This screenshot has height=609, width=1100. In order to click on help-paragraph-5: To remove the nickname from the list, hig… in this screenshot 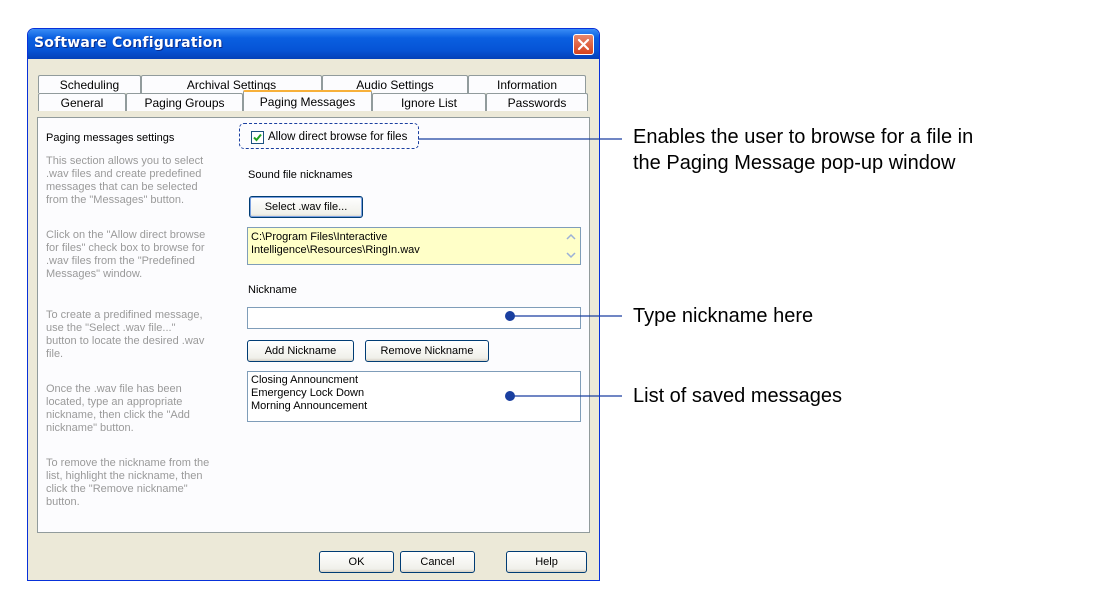, I will do `click(128, 482)`.